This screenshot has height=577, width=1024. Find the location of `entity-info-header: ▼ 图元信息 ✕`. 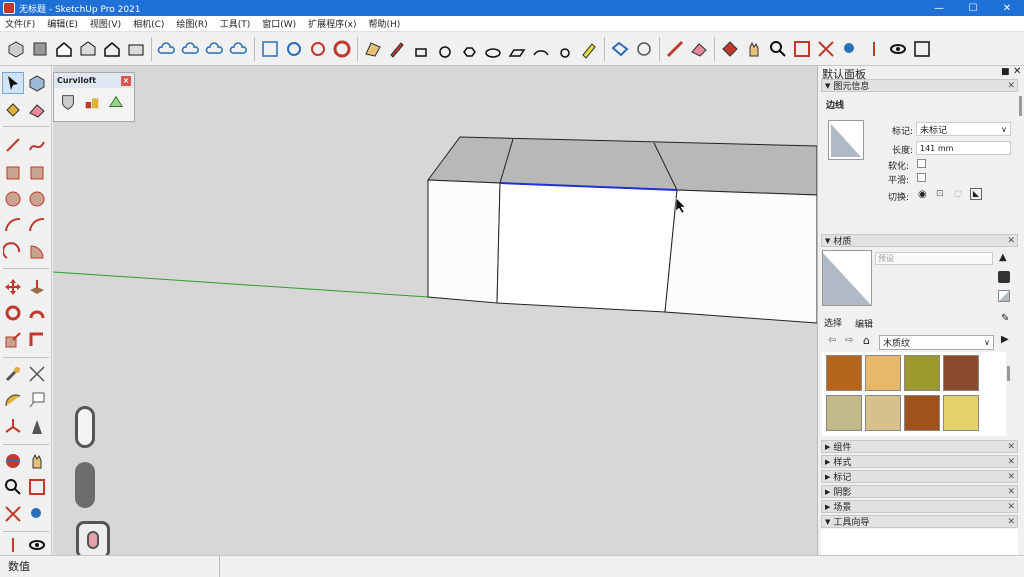

entity-info-header: ▼ 图元信息 ✕ is located at coordinates (919, 85).